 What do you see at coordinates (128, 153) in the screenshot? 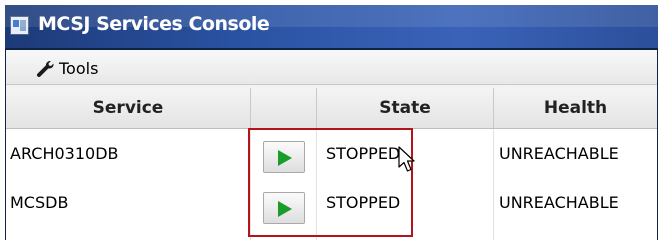
I see `service-name-cell: ARCH0310DB` at bounding box center [128, 153].